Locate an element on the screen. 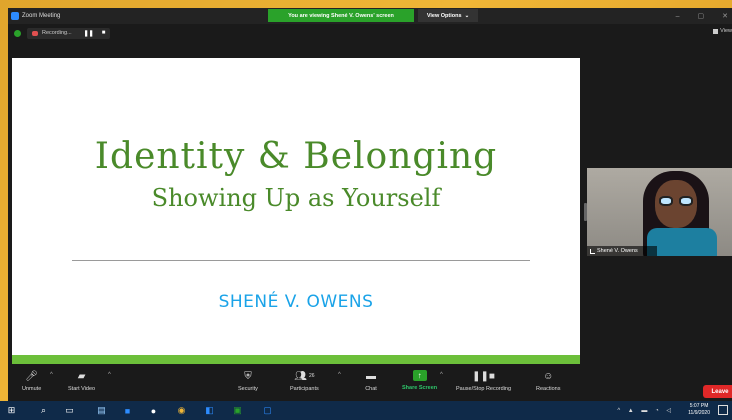 This screenshot has height=420, width=732. participants-count: 26 is located at coordinates (311, 376).